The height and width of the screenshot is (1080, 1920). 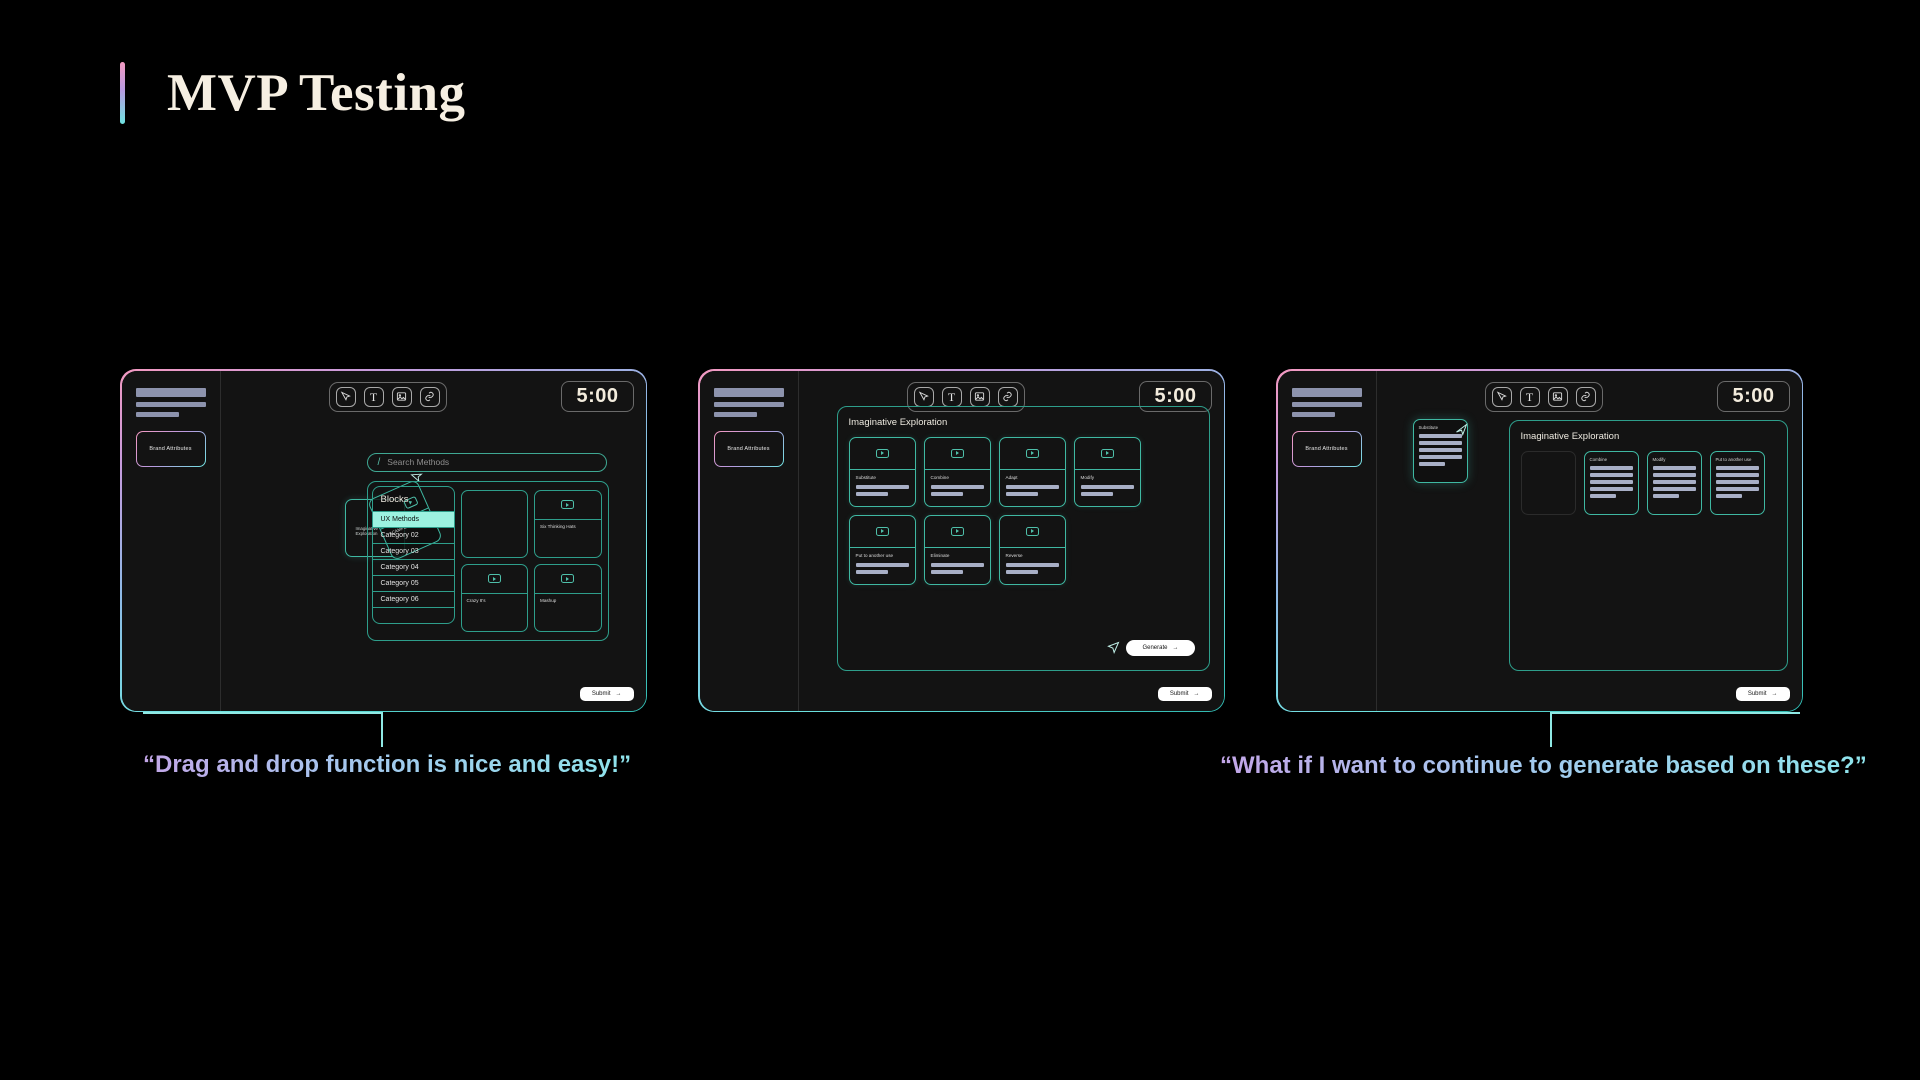 What do you see at coordinates (413, 518) in the screenshot?
I see `blocks-item-ux-methods: UX Methods` at bounding box center [413, 518].